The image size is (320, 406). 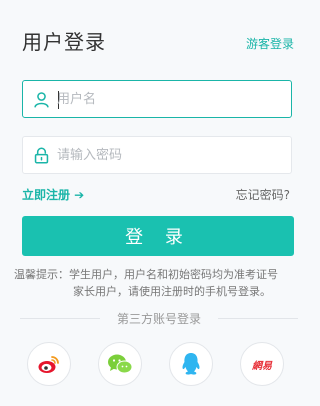 I want to click on weibo-login-button, so click(x=49, y=364).